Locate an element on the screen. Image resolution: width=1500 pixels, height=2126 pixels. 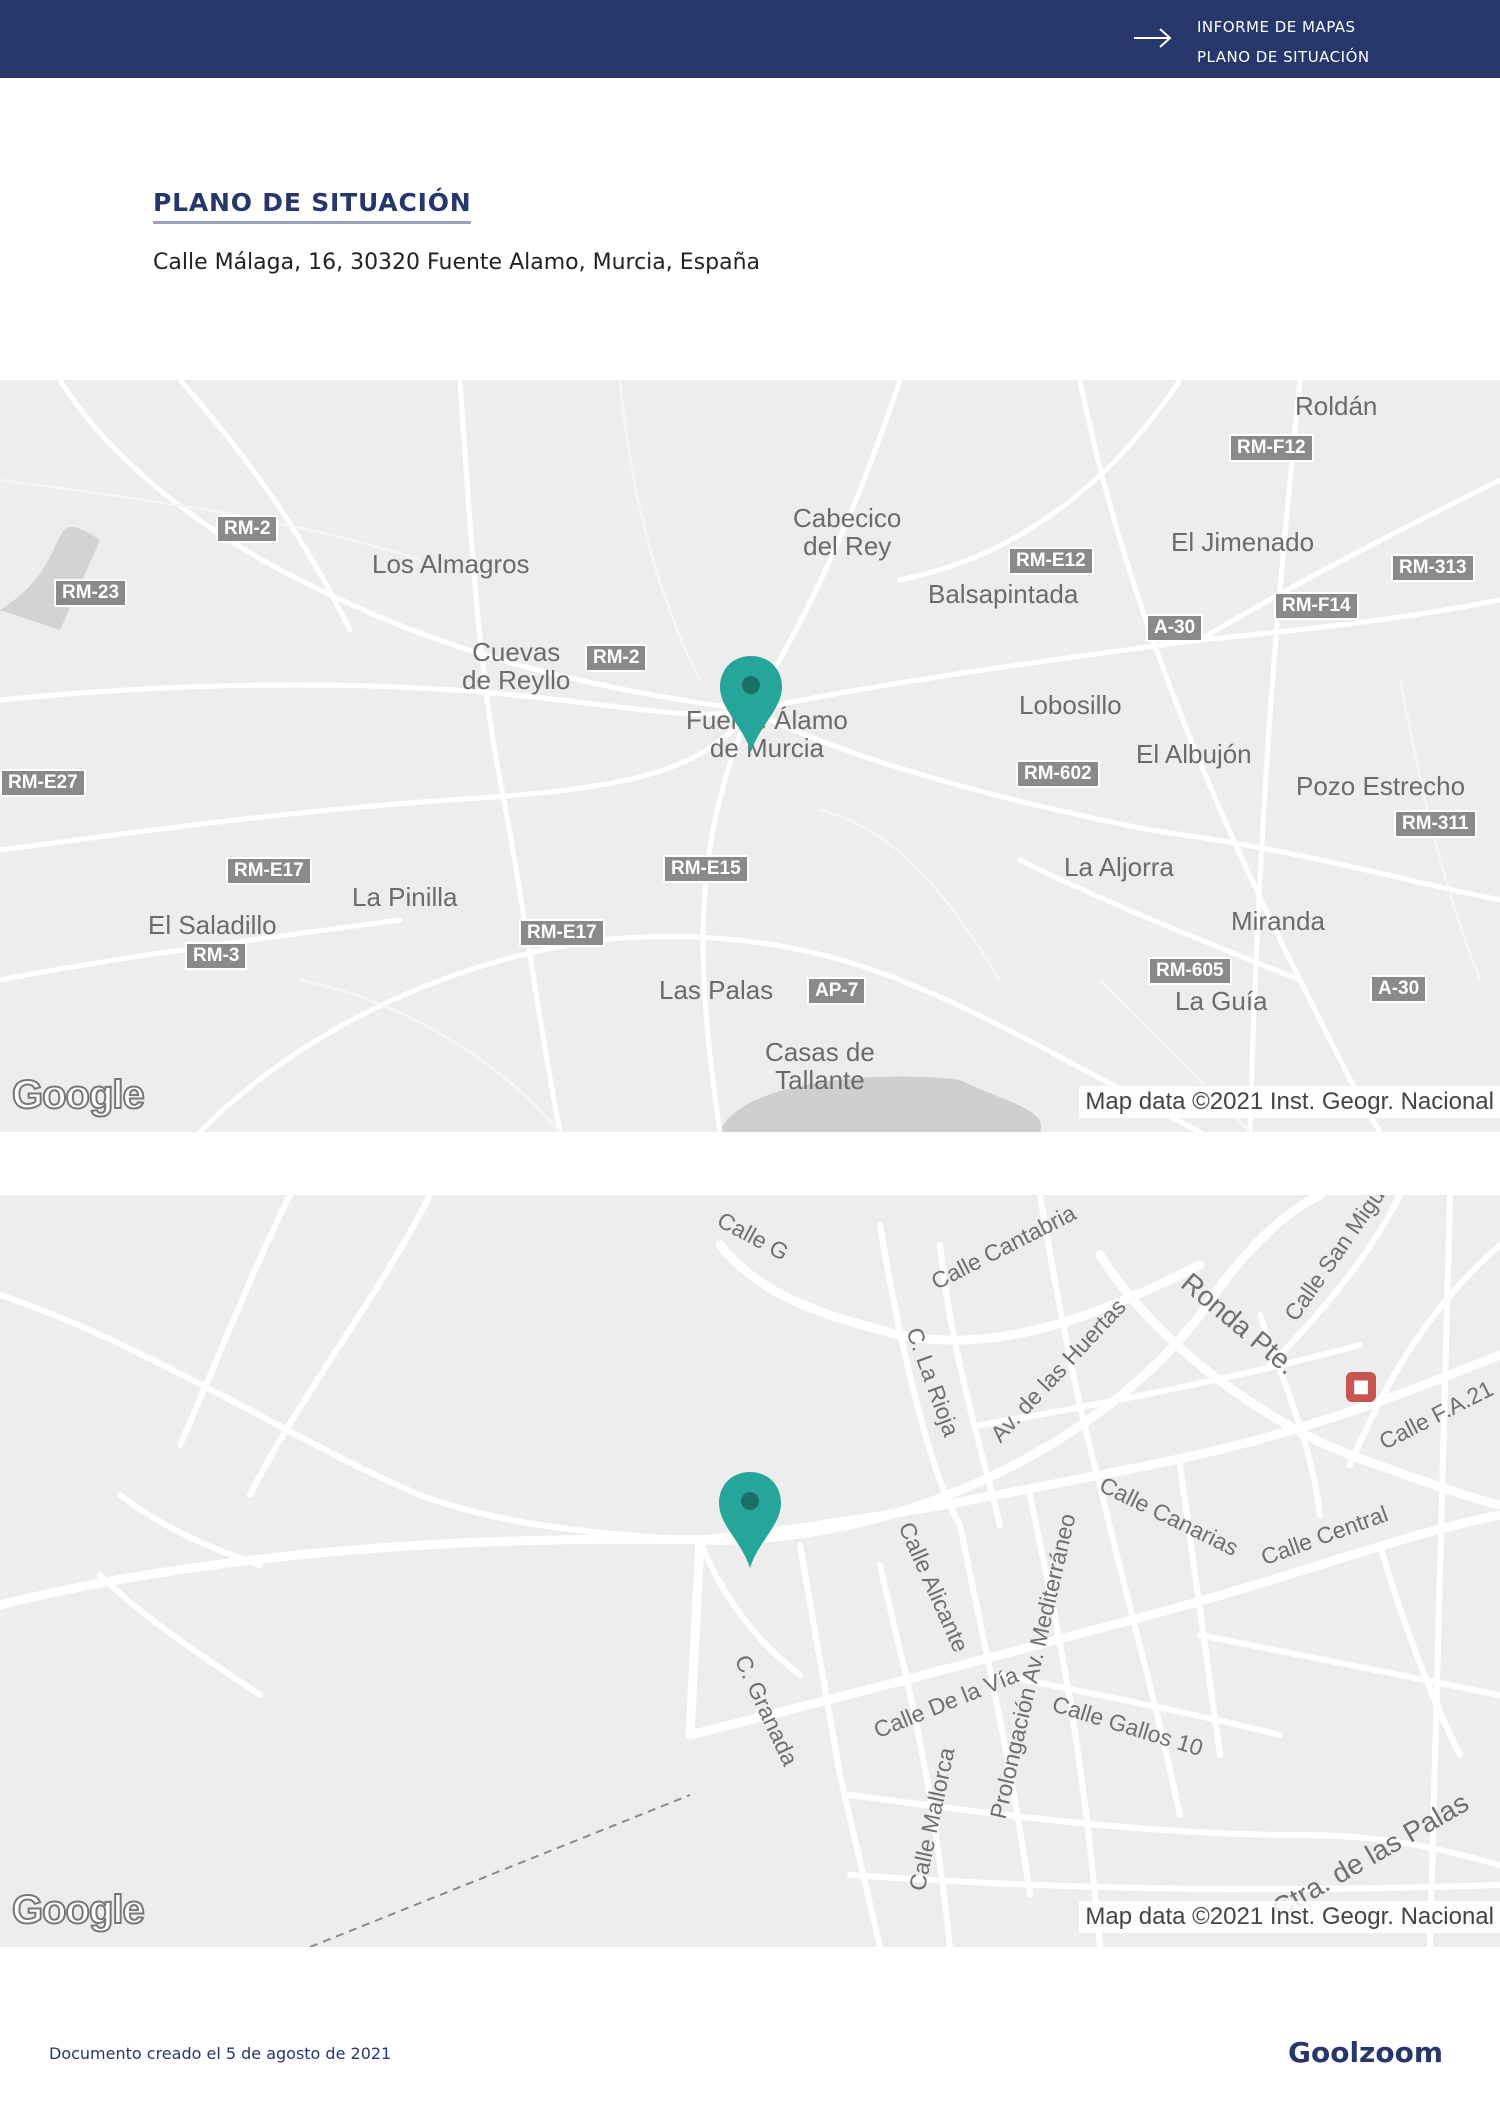
place-la-pinilla: La Pinilla is located at coordinates (405, 897).